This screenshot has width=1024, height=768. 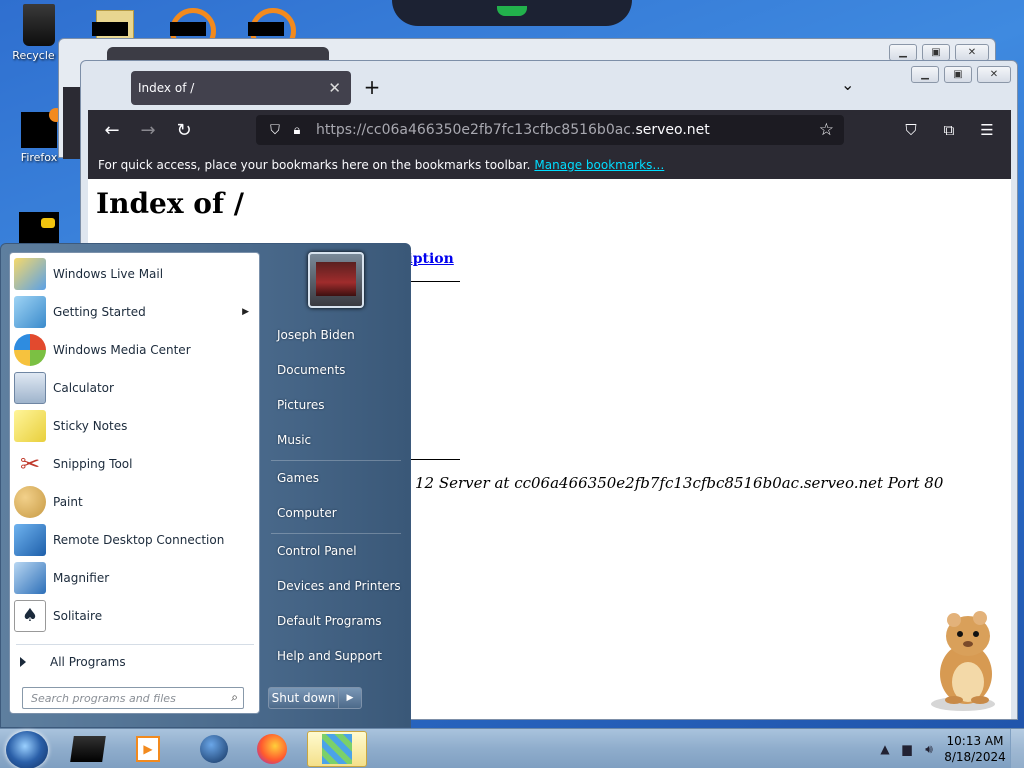 I want to click on app-box-icon, so click(x=88, y=749).